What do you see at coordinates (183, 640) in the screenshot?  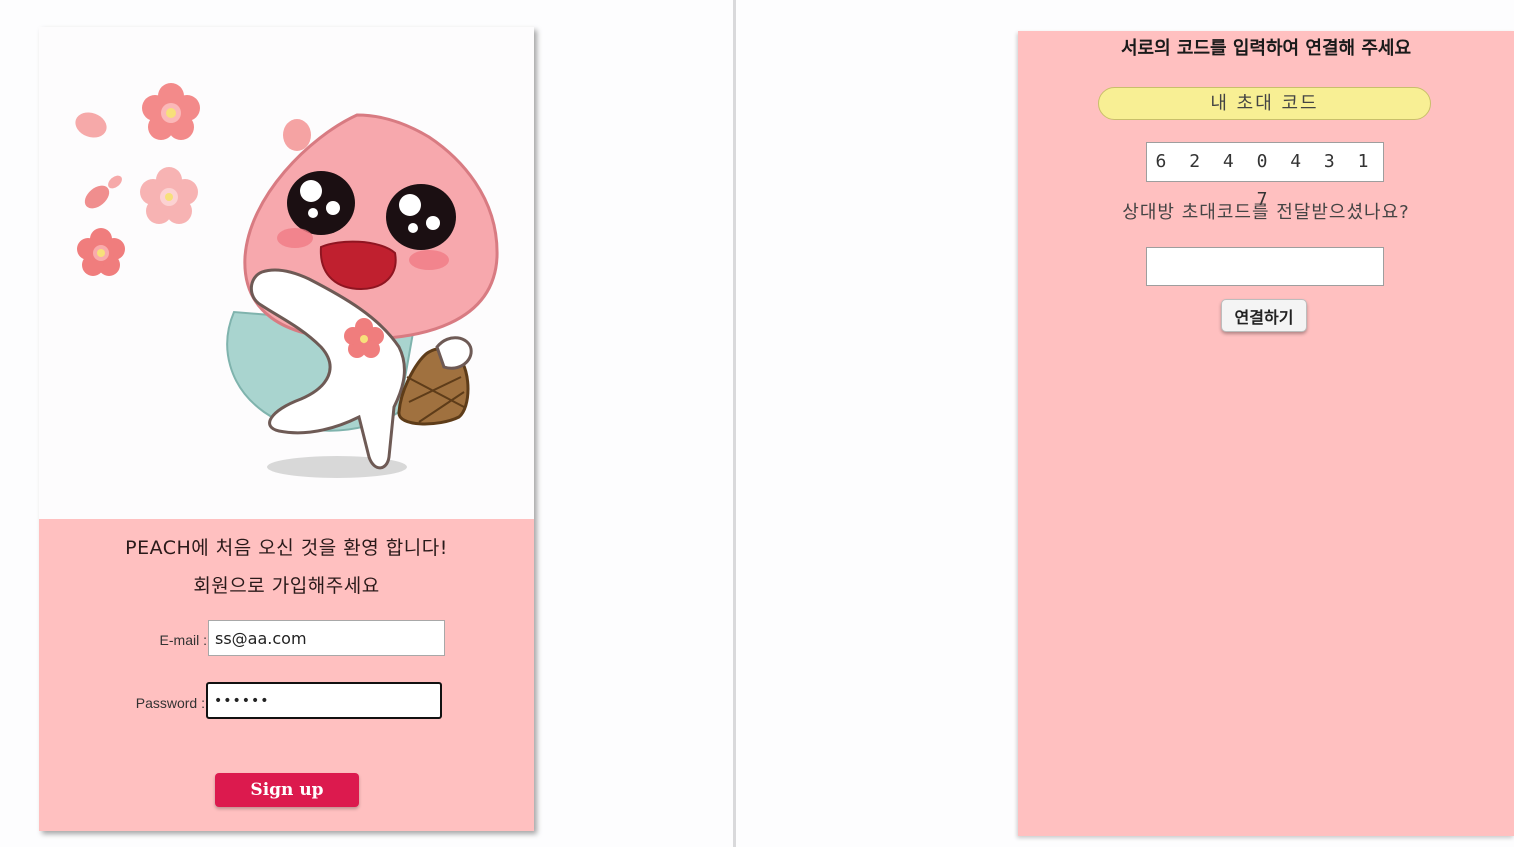 I see `email-label: E-mail :` at bounding box center [183, 640].